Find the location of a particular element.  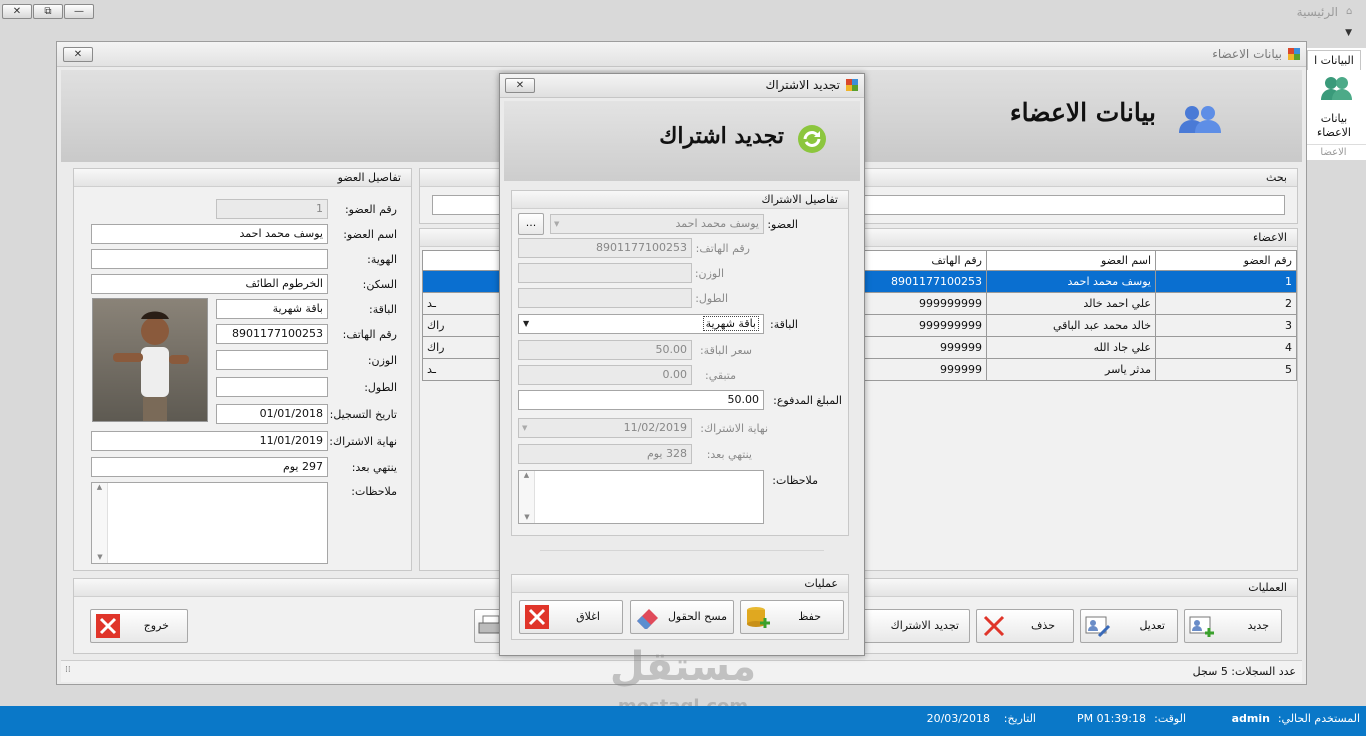

dialog-package-select: باقة شهرية ▼ is located at coordinates (641, 324).